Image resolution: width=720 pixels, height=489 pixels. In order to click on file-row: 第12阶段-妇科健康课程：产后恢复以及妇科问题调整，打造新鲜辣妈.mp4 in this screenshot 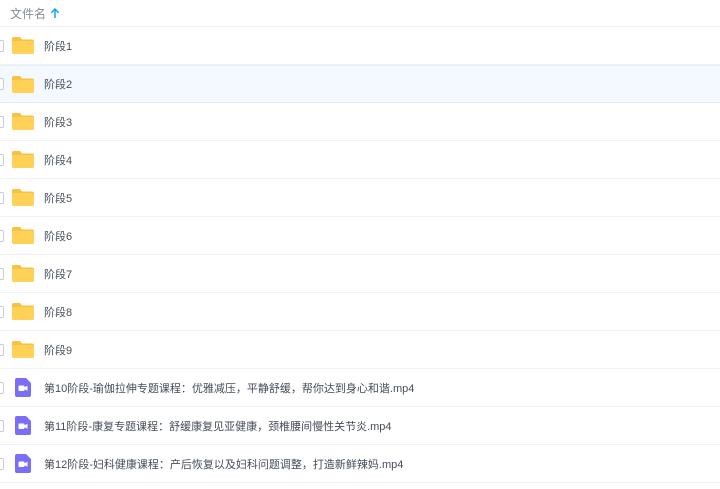, I will do `click(360, 464)`.